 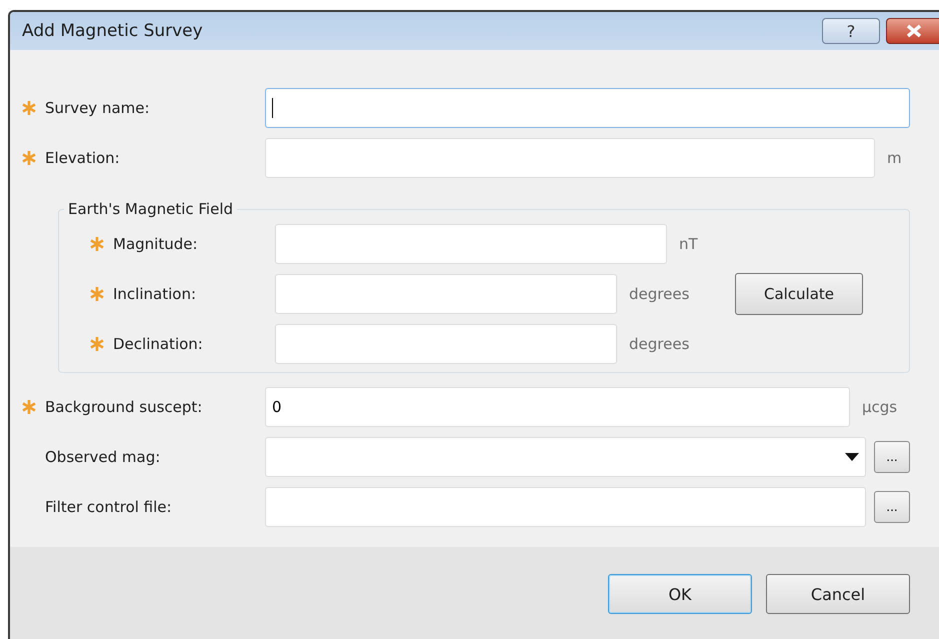 What do you see at coordinates (150, 209) in the screenshot?
I see `group-title: Earth's Magnetic Field` at bounding box center [150, 209].